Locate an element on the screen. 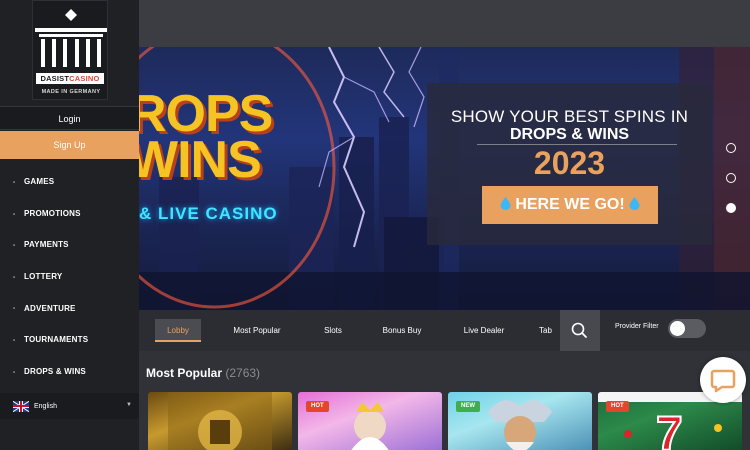 This screenshot has height=450, width=750. hero-cta-button: HERE WE GO! is located at coordinates (570, 205).